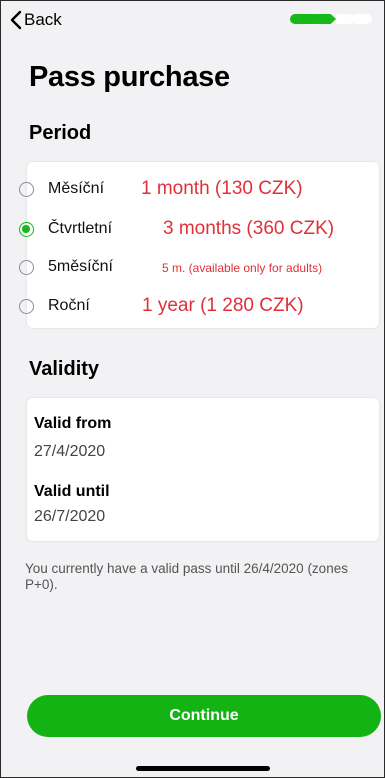 Image resolution: width=385 pixels, height=778 pixels. What do you see at coordinates (70, 451) in the screenshot?
I see `valid-from-value: 27/4/2020` at bounding box center [70, 451].